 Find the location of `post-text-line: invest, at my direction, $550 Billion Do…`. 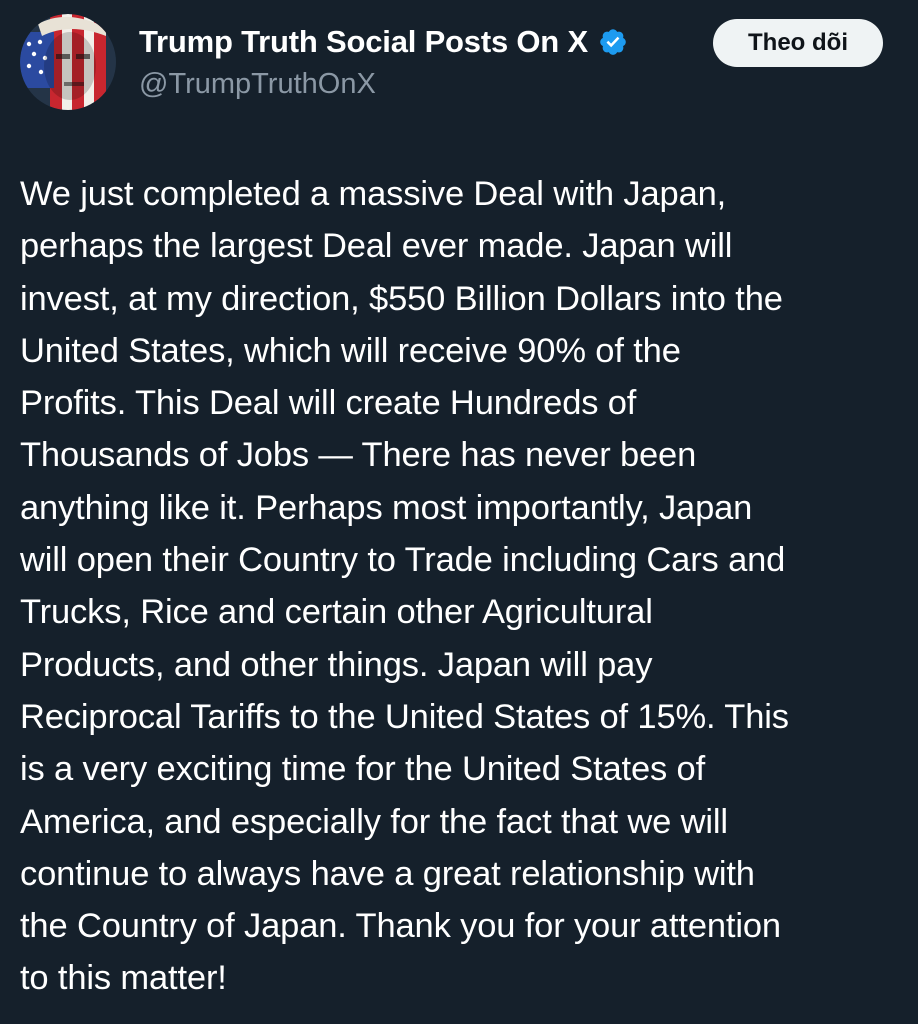

post-text-line: invest, at my direction, $550 Billion Do… is located at coordinates (401, 298).